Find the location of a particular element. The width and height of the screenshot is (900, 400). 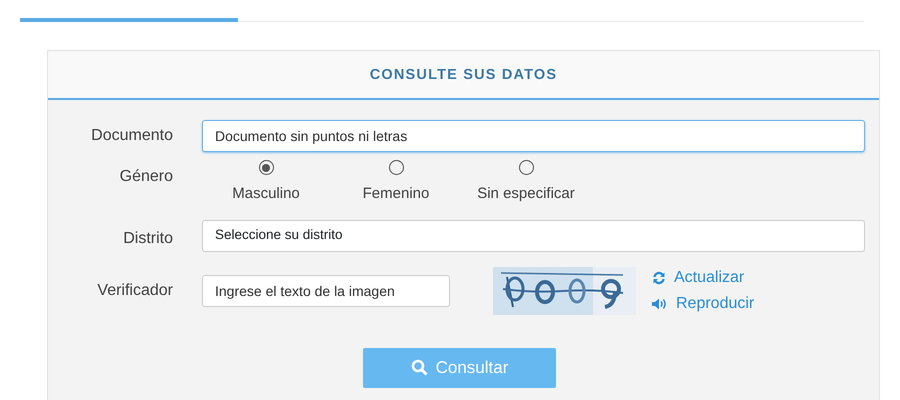

refresh-icon is located at coordinates (659, 277).